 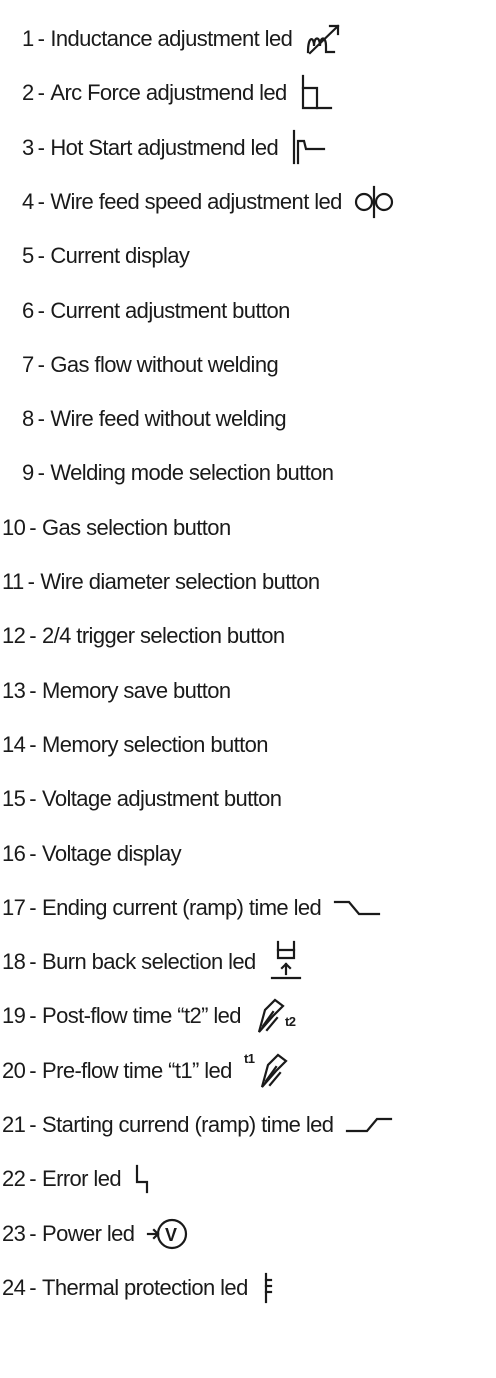 What do you see at coordinates (28, 364) in the screenshot?
I see `item-number: 7` at bounding box center [28, 364].